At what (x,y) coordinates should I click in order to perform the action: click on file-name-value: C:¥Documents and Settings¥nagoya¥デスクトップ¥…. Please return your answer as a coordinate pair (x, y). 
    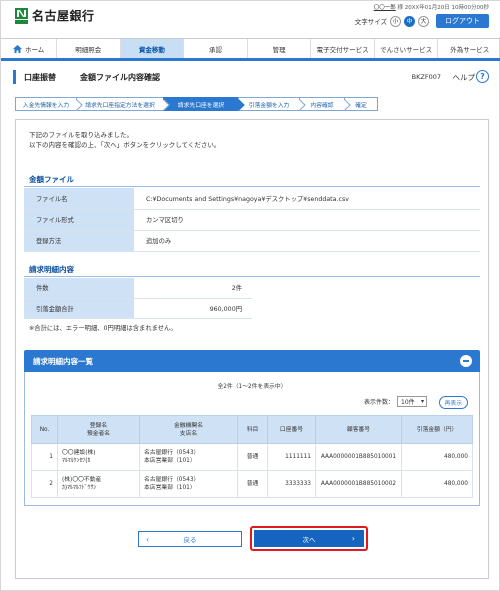
    Looking at the image, I should click on (307, 199).